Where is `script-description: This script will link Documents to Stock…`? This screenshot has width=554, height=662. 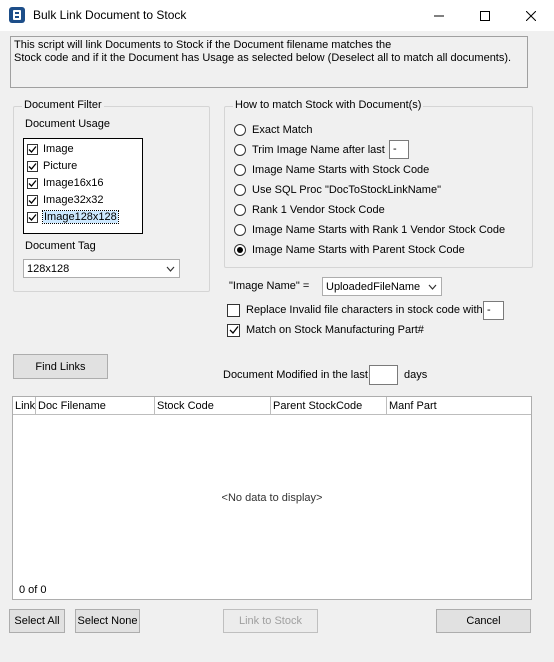
script-description: This script will link Documents to Stock… is located at coordinates (269, 62).